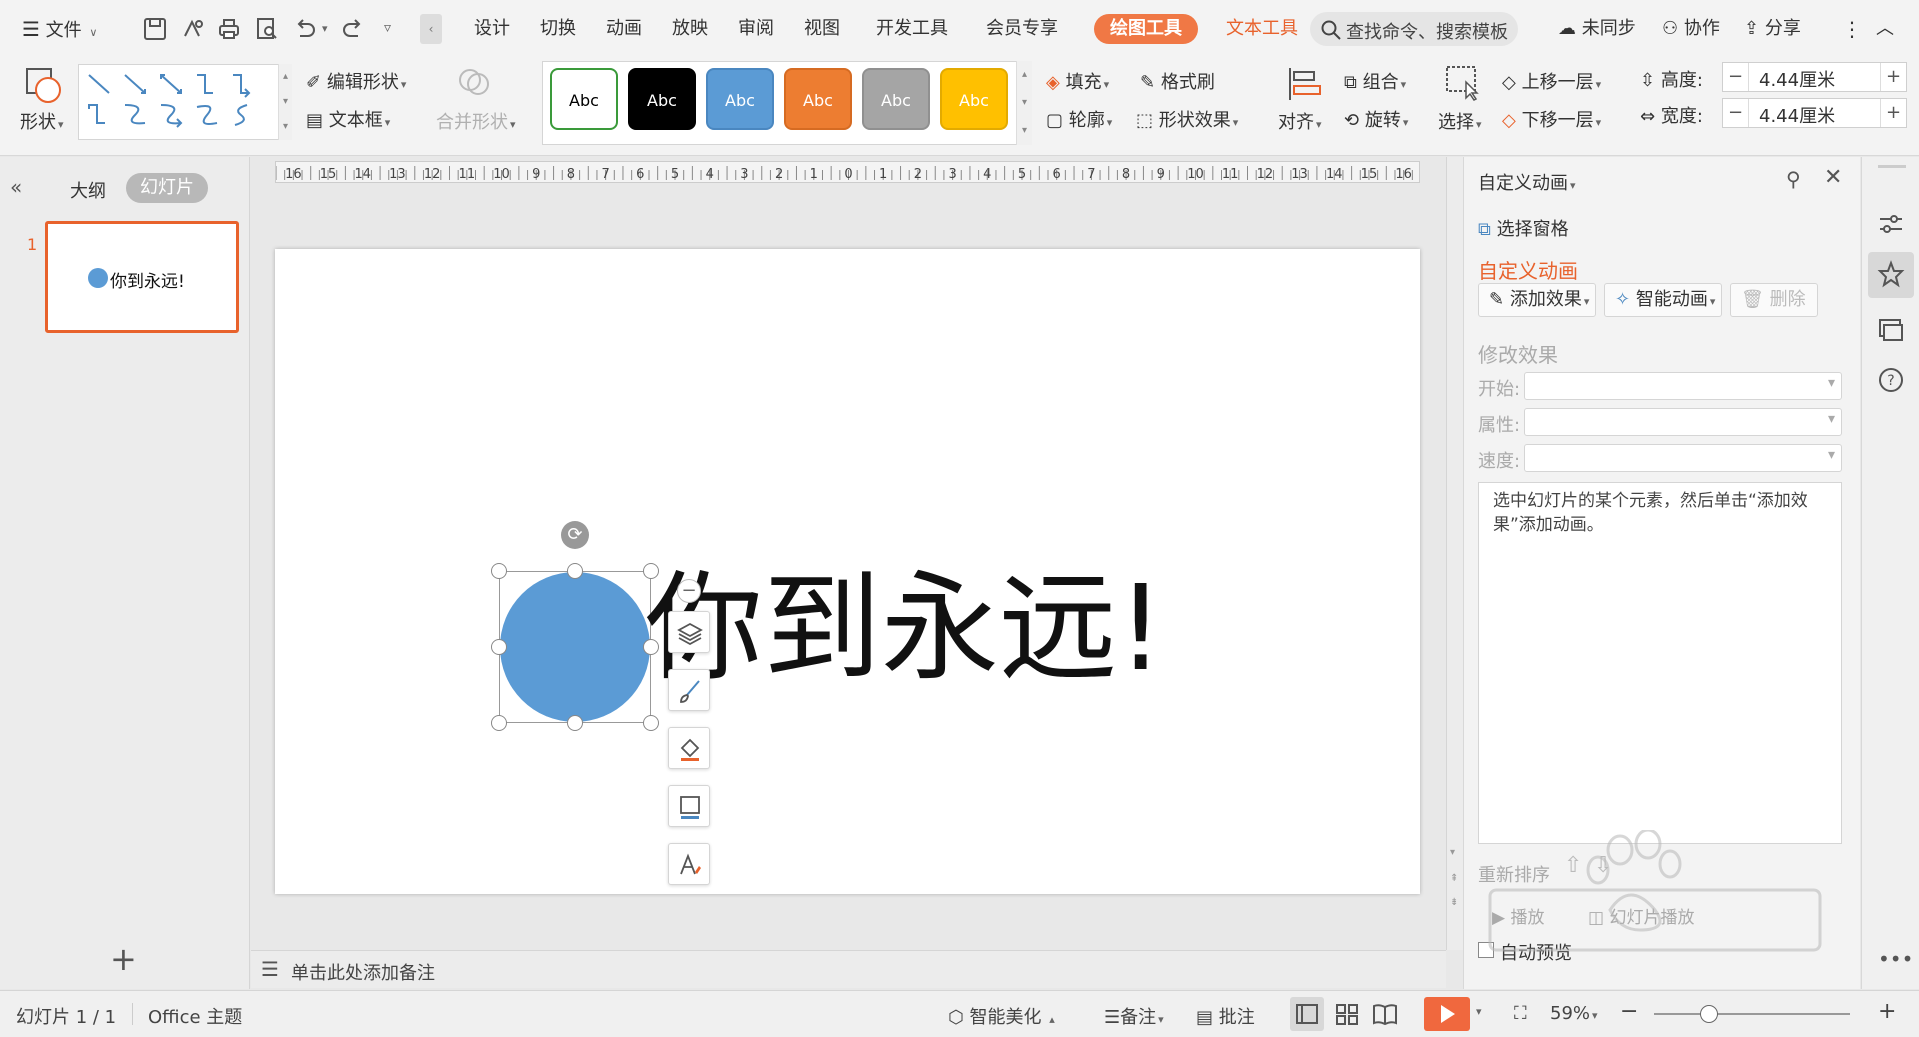 The height and width of the screenshot is (1037, 1919). What do you see at coordinates (185, 102) in the screenshot?
I see `shape-gallery` at bounding box center [185, 102].